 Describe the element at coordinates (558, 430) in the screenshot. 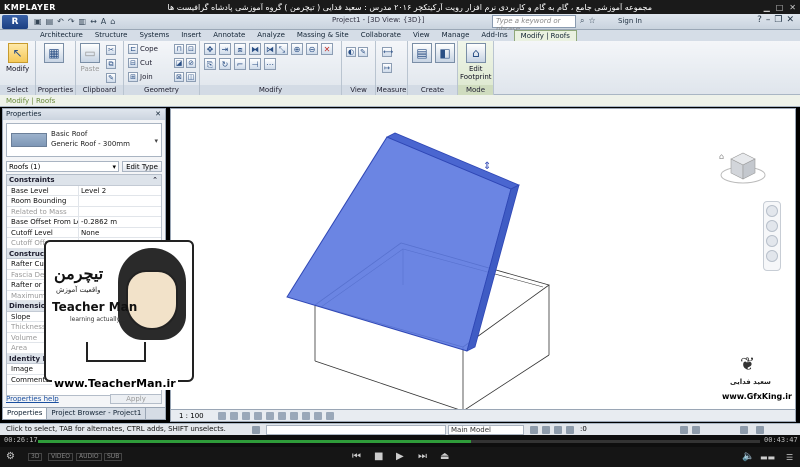

I see `select-underlay-icon` at that location.